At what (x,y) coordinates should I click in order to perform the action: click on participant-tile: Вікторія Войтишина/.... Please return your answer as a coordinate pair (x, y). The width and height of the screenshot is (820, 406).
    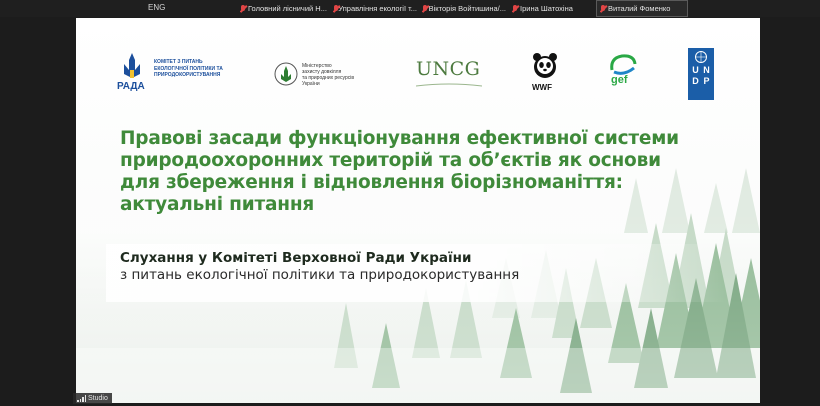
    Looking at the image, I should click on (464, 8).